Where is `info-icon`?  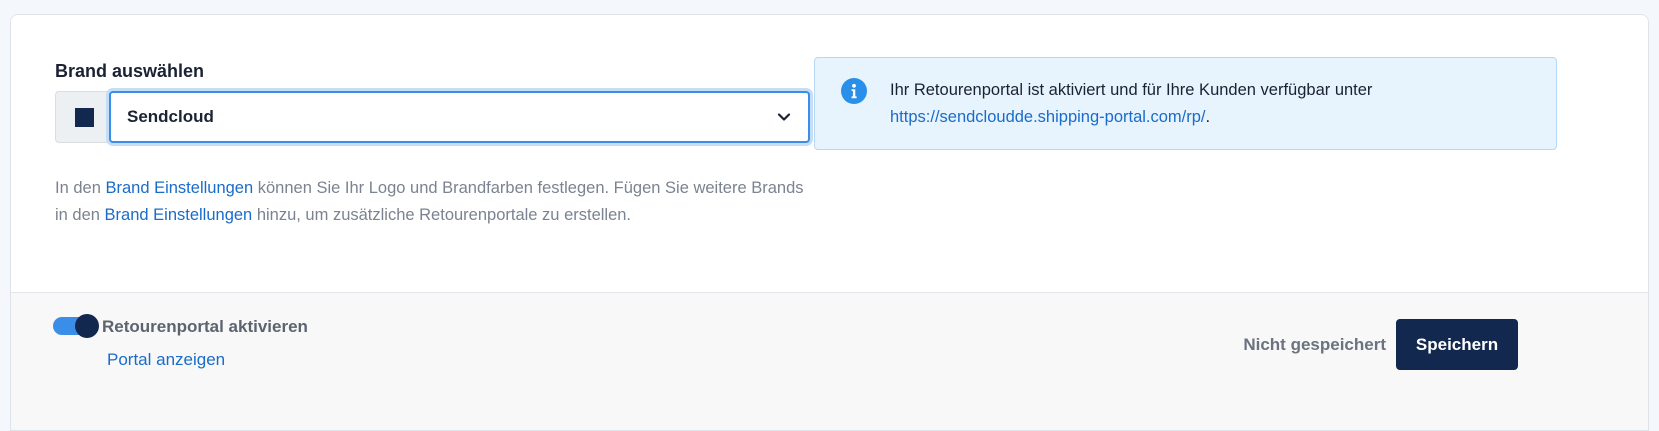
info-icon is located at coordinates (854, 91).